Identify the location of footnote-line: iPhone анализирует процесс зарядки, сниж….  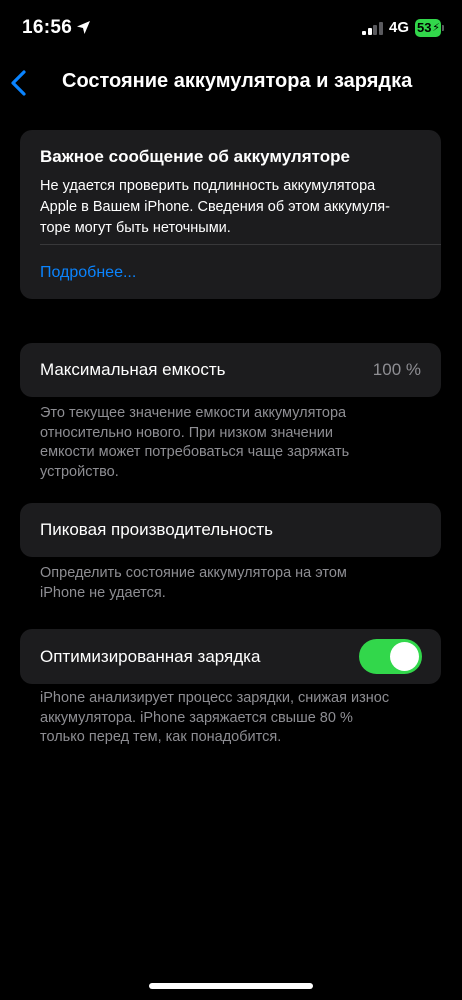
(215, 698).